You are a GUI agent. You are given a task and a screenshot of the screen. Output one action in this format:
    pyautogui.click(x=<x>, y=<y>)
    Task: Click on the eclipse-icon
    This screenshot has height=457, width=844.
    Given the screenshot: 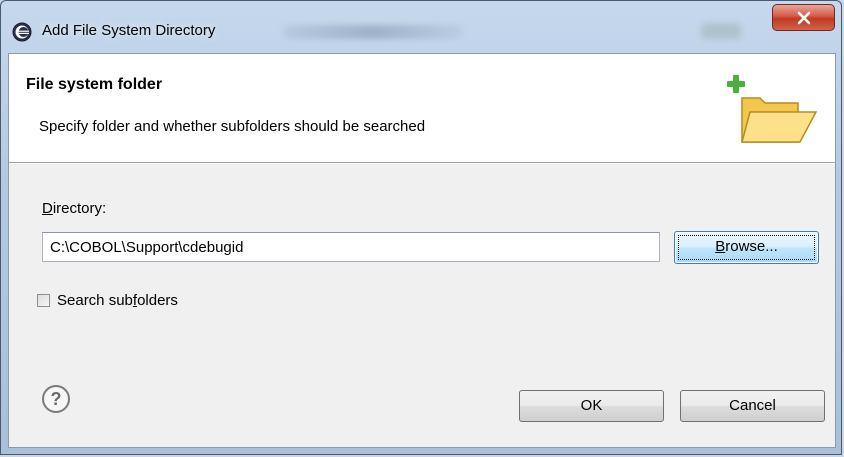 What is the action you would take?
    pyautogui.click(x=22, y=32)
    